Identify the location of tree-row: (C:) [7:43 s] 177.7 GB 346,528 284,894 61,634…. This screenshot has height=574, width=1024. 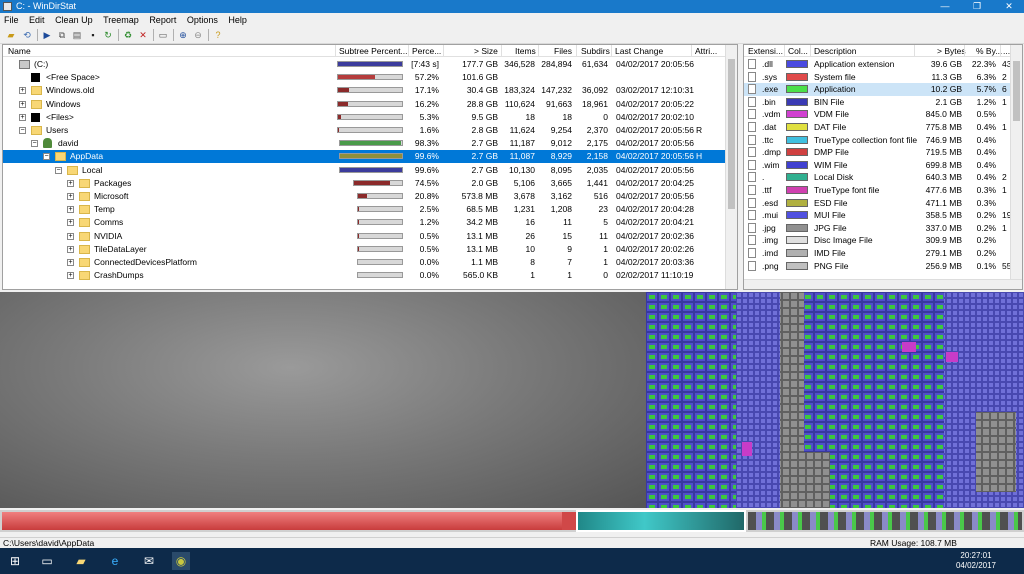
(364, 64).